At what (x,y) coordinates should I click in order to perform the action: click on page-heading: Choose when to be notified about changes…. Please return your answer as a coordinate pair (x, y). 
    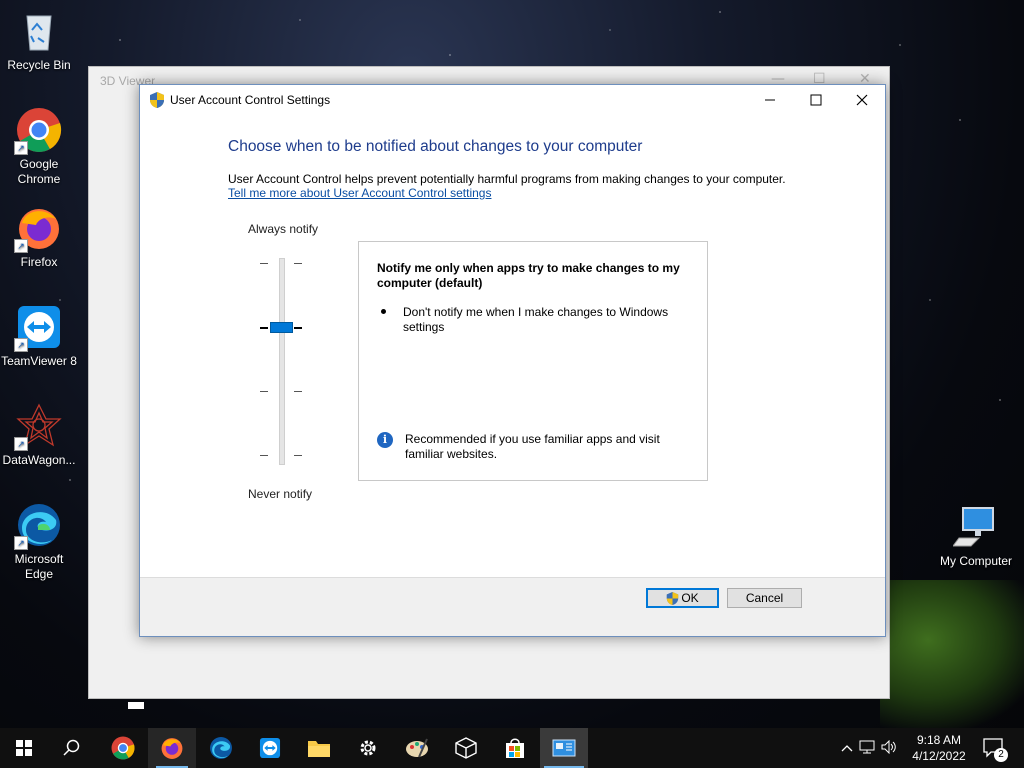
    Looking at the image, I should click on (435, 146).